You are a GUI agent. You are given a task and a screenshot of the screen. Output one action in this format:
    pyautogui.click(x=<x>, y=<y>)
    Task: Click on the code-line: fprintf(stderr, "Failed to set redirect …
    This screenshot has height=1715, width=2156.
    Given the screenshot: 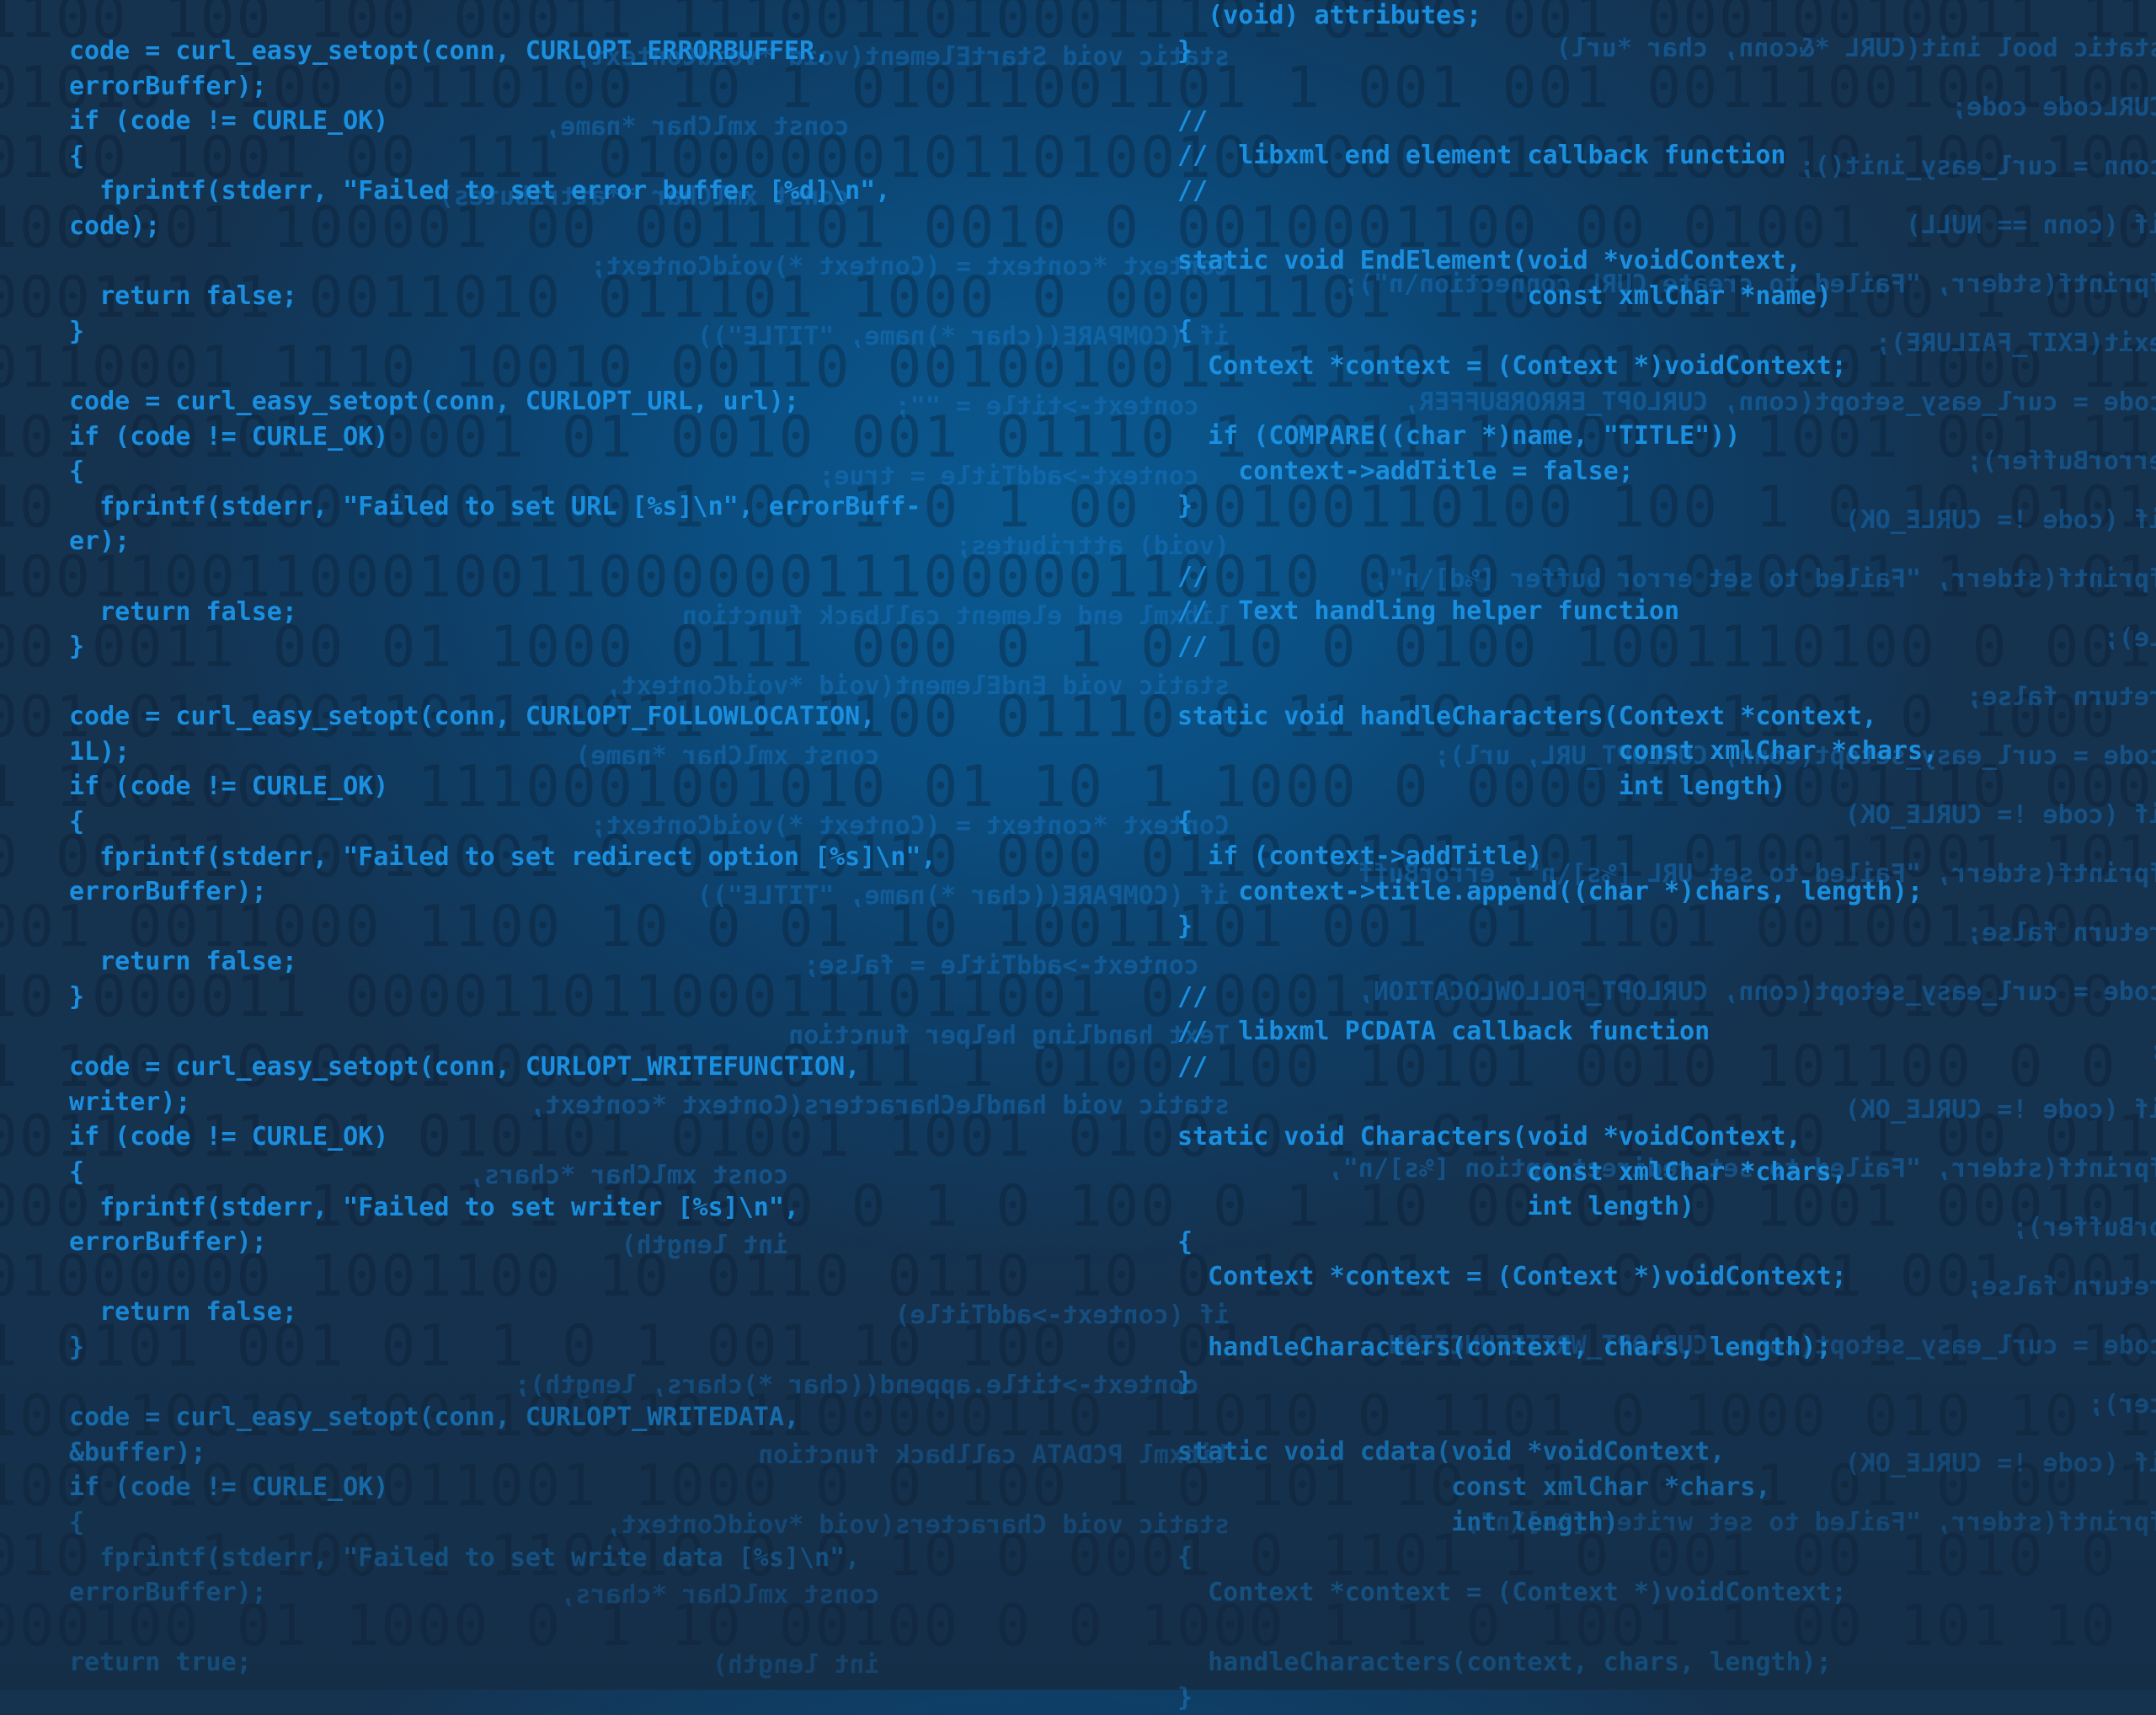 What is the action you would take?
    pyautogui.click(x=503, y=857)
    